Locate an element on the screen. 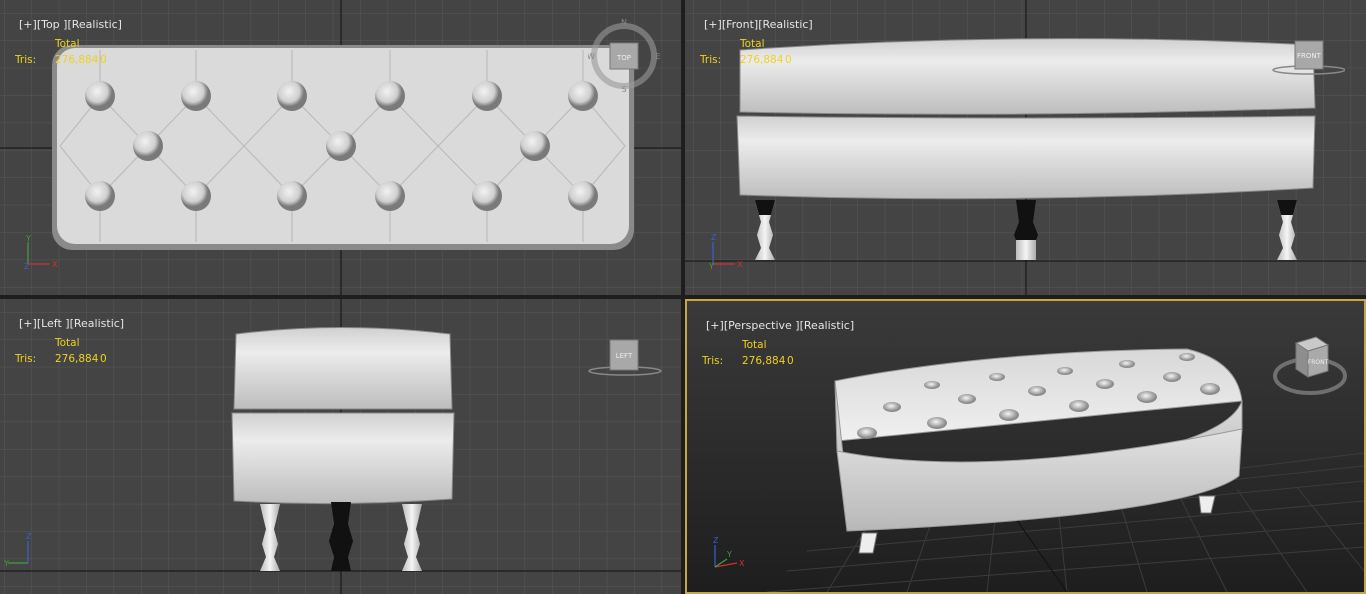  viewport-view-label: [Top ] is located at coordinates (52, 24).